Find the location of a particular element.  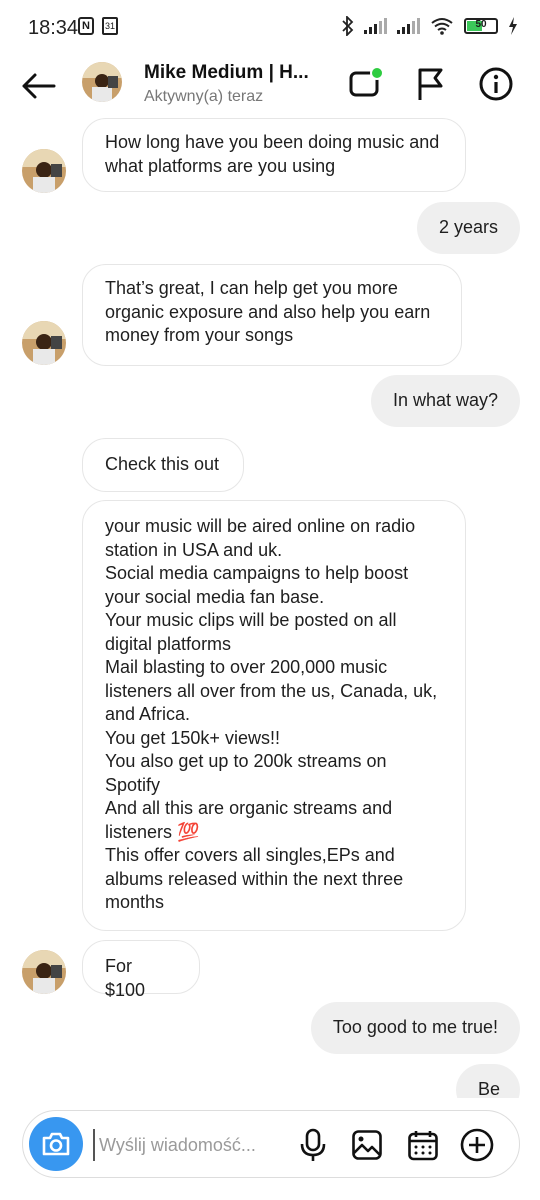

info-icon is located at coordinates (496, 84).